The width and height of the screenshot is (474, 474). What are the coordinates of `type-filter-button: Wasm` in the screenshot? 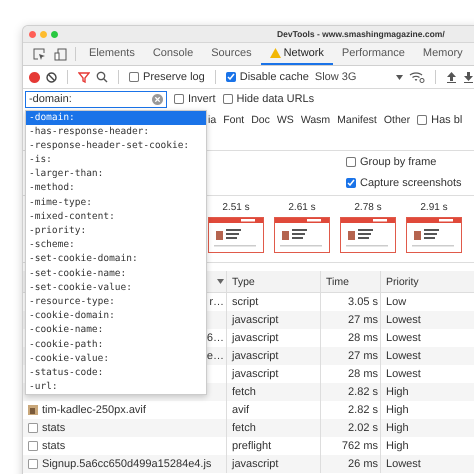 It's located at (315, 120).